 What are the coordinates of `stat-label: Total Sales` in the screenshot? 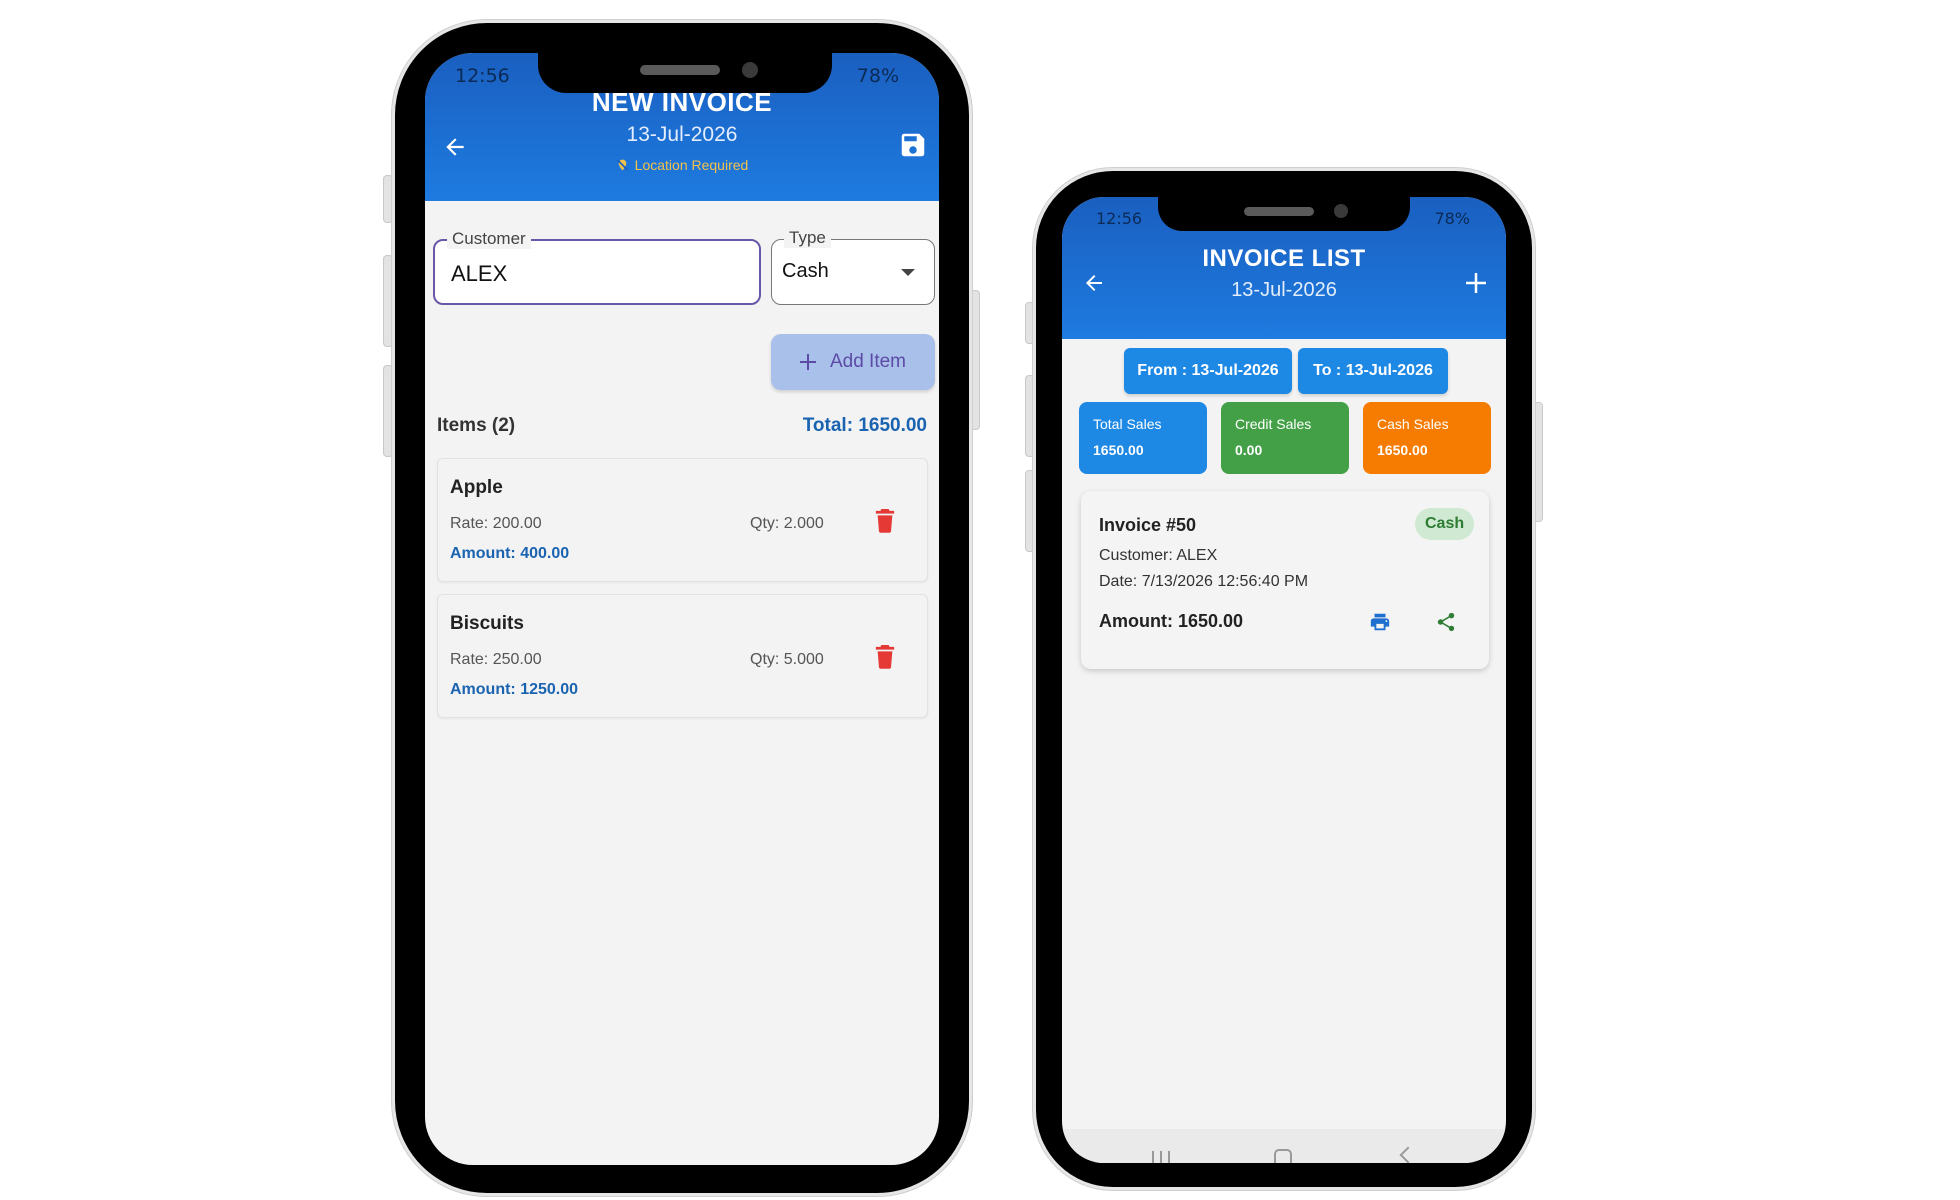 It's located at (1127, 424).